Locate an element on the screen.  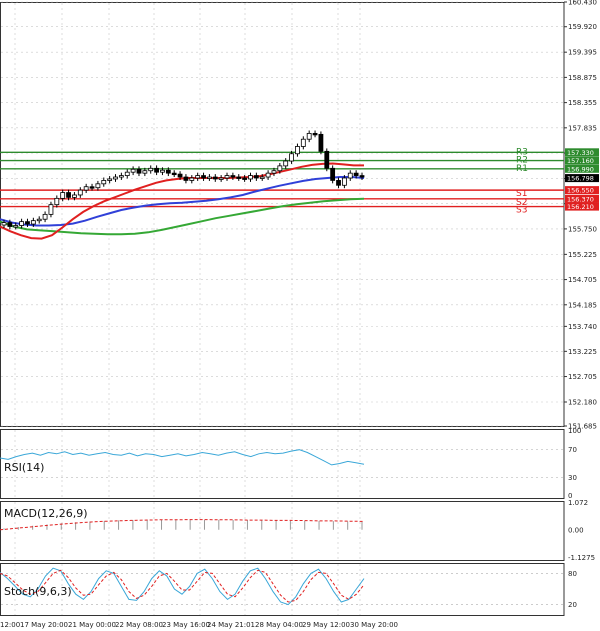
time-axis-label: 29 May 12:00 is located at coordinates (326, 625).